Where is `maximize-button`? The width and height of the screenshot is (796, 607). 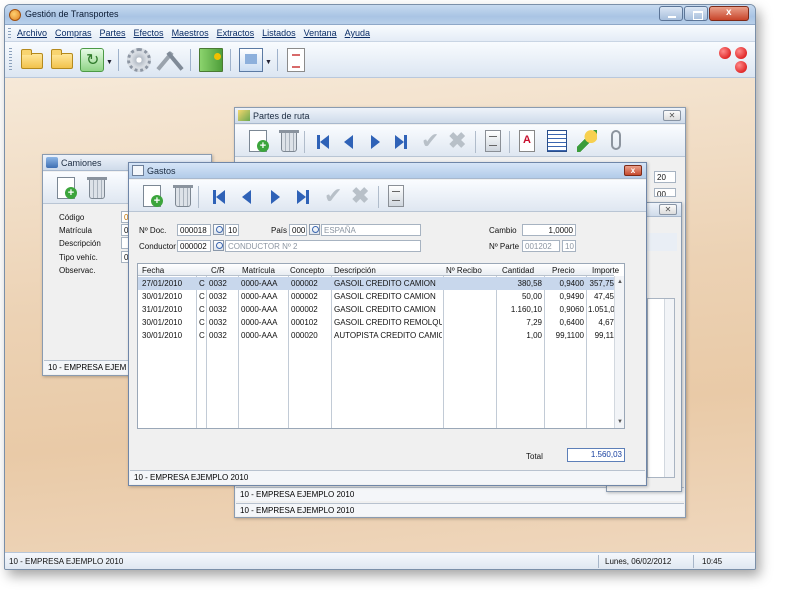 maximize-button is located at coordinates (696, 13).